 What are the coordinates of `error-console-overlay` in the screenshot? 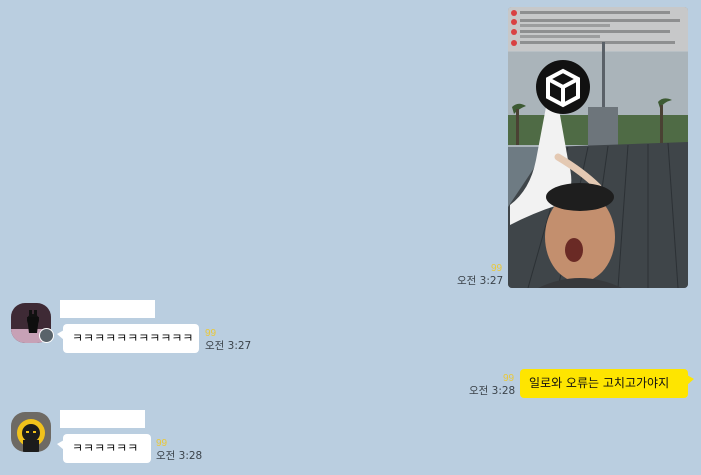 It's located at (598, 29).